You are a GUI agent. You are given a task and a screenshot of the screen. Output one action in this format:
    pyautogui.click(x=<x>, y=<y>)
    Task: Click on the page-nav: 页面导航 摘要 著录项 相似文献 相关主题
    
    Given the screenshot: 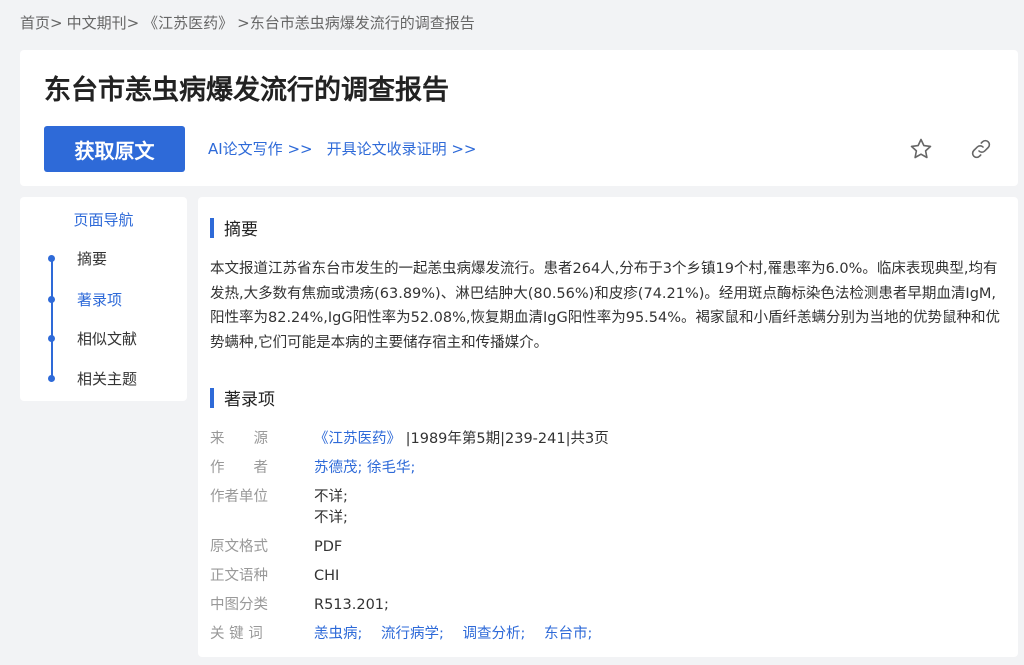 What is the action you would take?
    pyautogui.click(x=103, y=299)
    